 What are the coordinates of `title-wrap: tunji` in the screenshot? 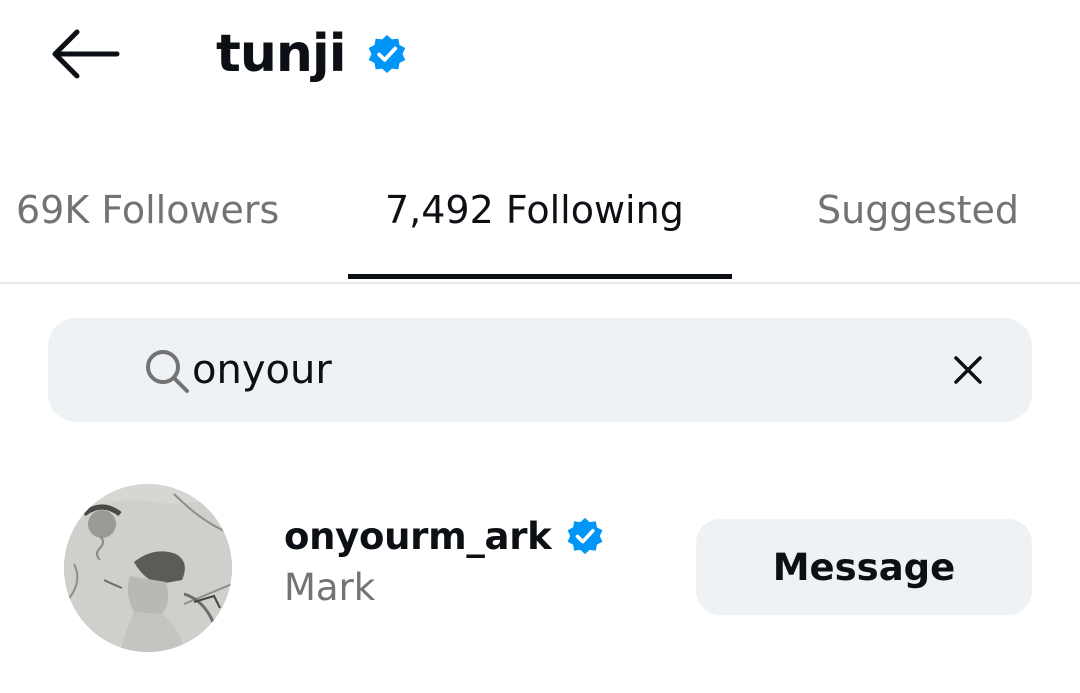 It's located at (312, 54).